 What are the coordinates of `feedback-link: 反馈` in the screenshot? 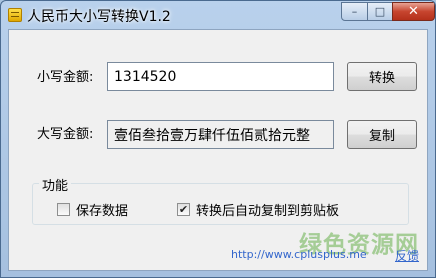 It's located at (407, 255).